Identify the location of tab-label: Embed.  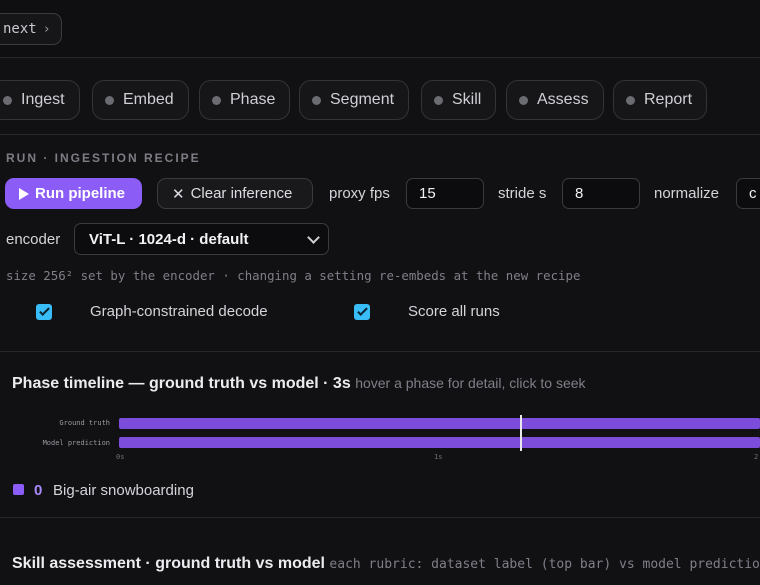
(148, 99).